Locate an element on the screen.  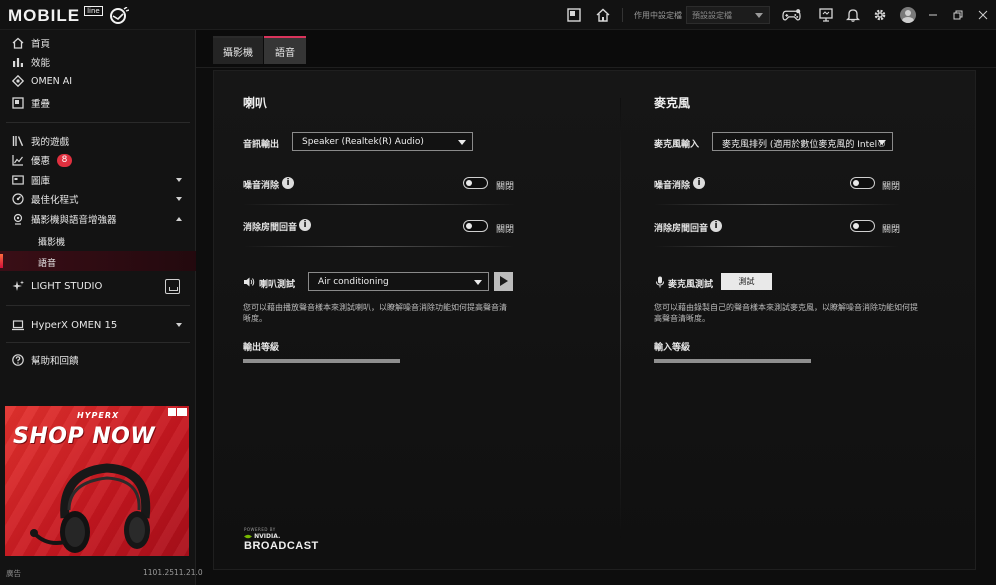
sidebar-item-device: HyperX OMEN 15 is located at coordinates (98, 325).